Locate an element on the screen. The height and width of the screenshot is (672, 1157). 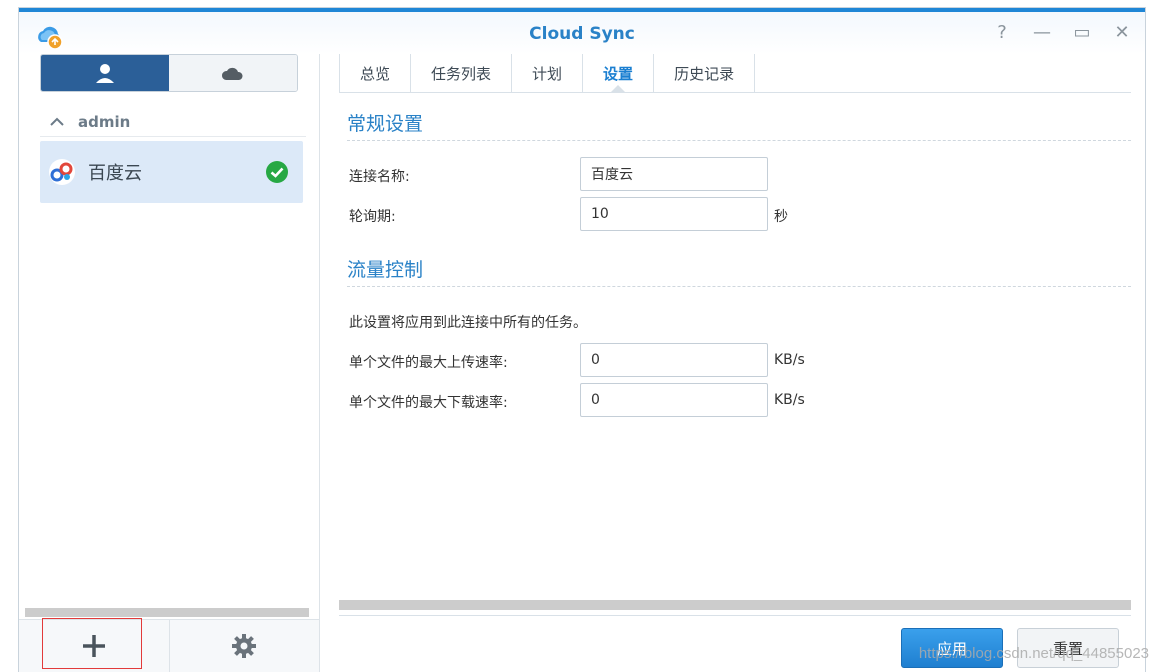
tab-bar: 总览 任务列表 计划 设置 历史记录 is located at coordinates (735, 73).